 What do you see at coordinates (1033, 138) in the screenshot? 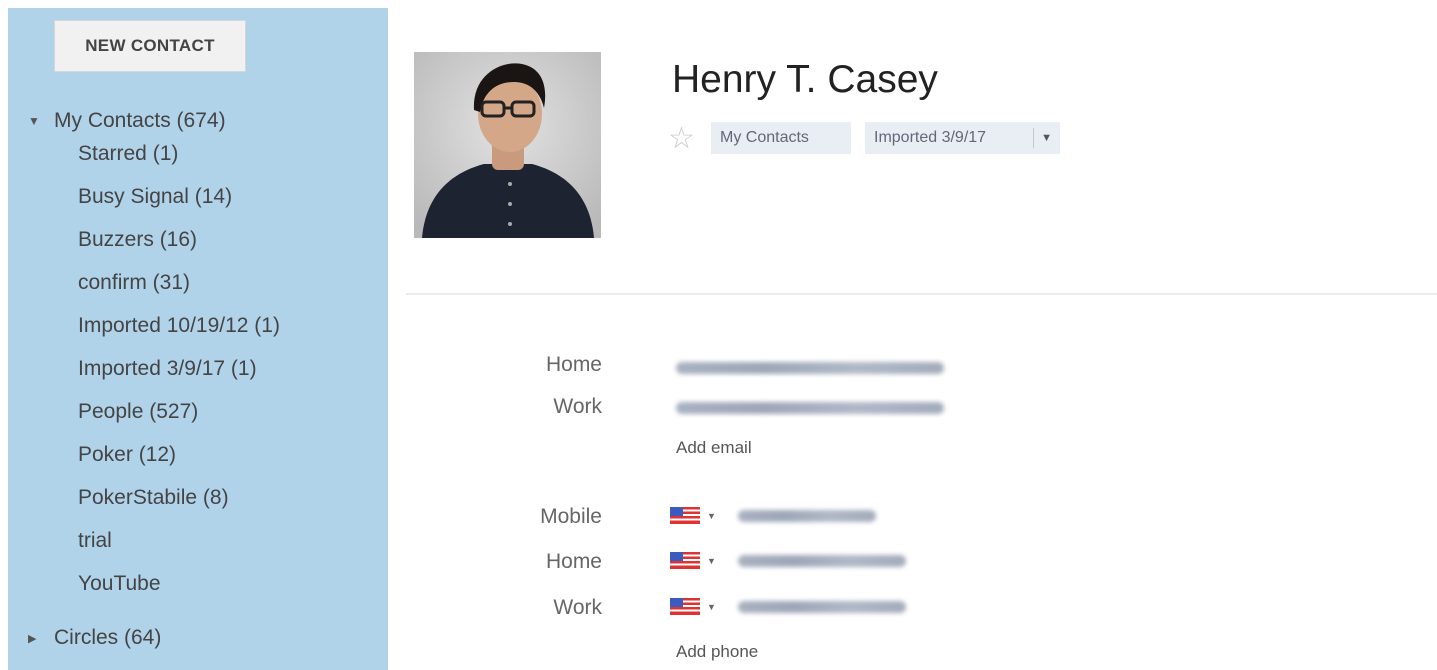
I see `tag-separator` at bounding box center [1033, 138].